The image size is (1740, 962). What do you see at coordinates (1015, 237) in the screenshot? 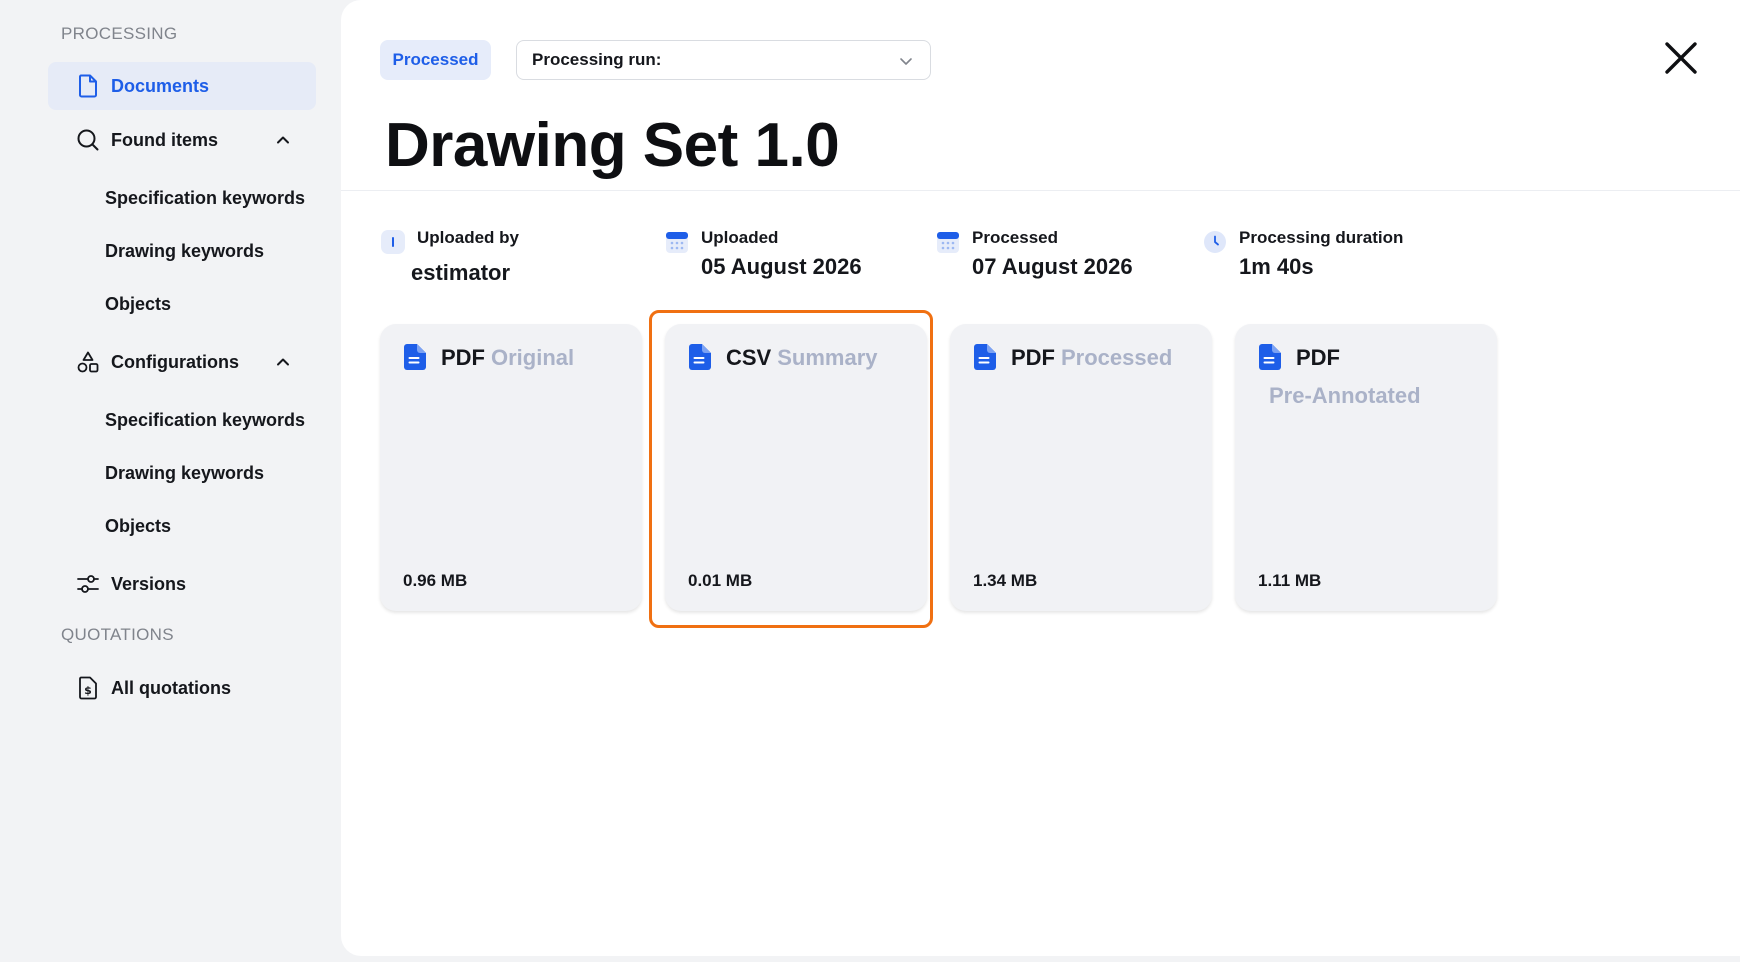
I see `meta-label: Processed` at bounding box center [1015, 237].